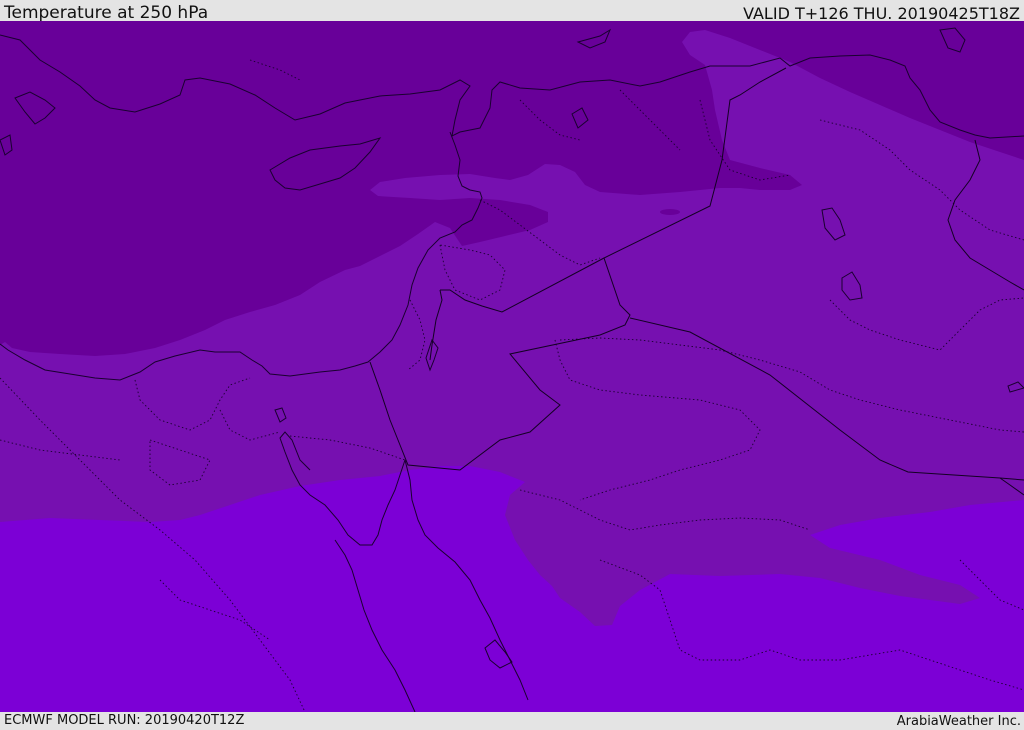 The image size is (1024, 730). I want to click on credit-label: ArabiaWeather Inc., so click(958, 721).